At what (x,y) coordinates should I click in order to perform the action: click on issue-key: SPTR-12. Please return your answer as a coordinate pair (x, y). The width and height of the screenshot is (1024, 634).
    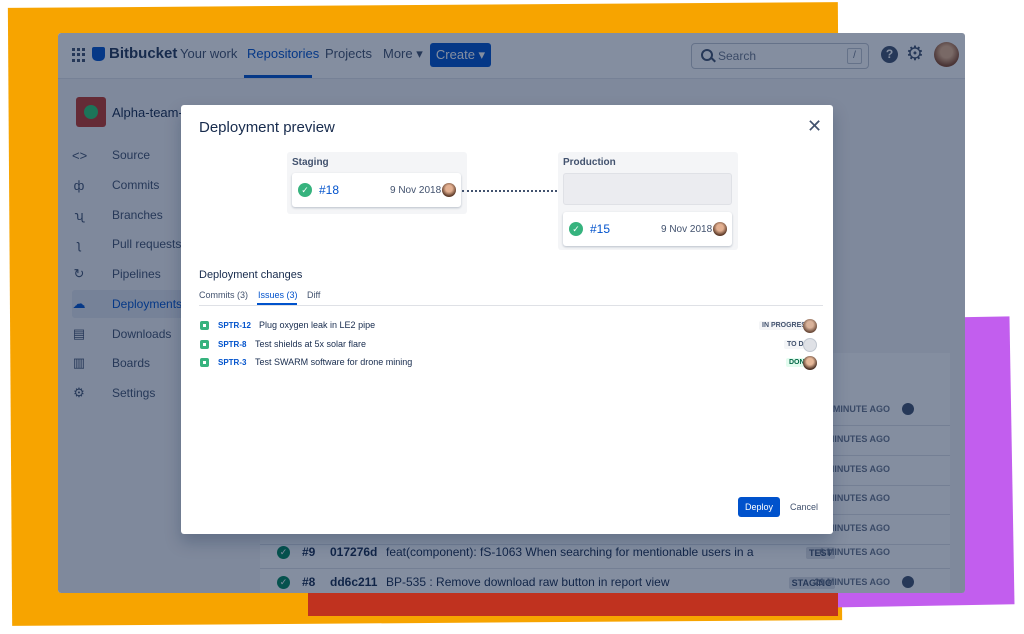
    Looking at the image, I should click on (234, 325).